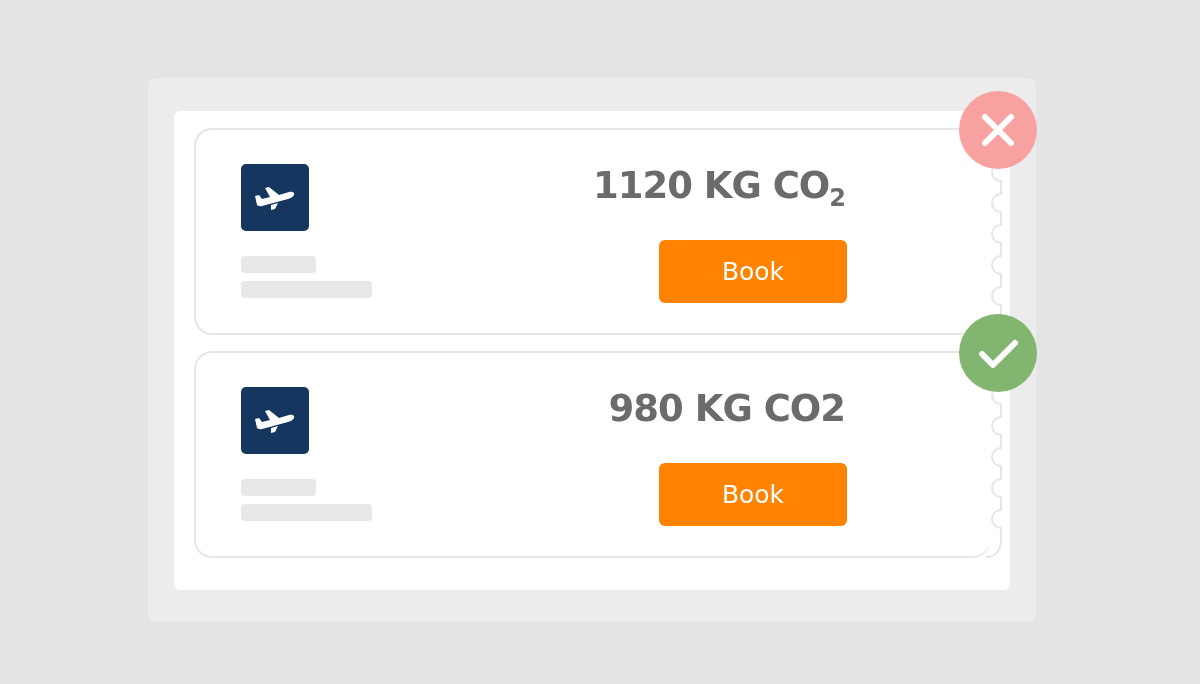 This screenshot has width=1200, height=684. What do you see at coordinates (718, 189) in the screenshot?
I see `emission-amount: 1120 KG CO$_{2}$` at bounding box center [718, 189].